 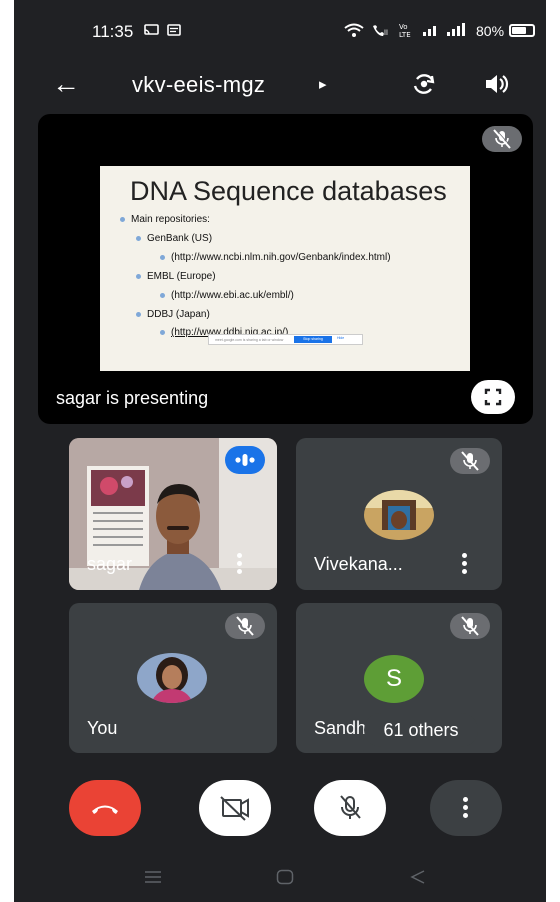 What do you see at coordinates (198, 85) in the screenshot?
I see `meeting-code: vkv-eeis-mgz` at bounding box center [198, 85].